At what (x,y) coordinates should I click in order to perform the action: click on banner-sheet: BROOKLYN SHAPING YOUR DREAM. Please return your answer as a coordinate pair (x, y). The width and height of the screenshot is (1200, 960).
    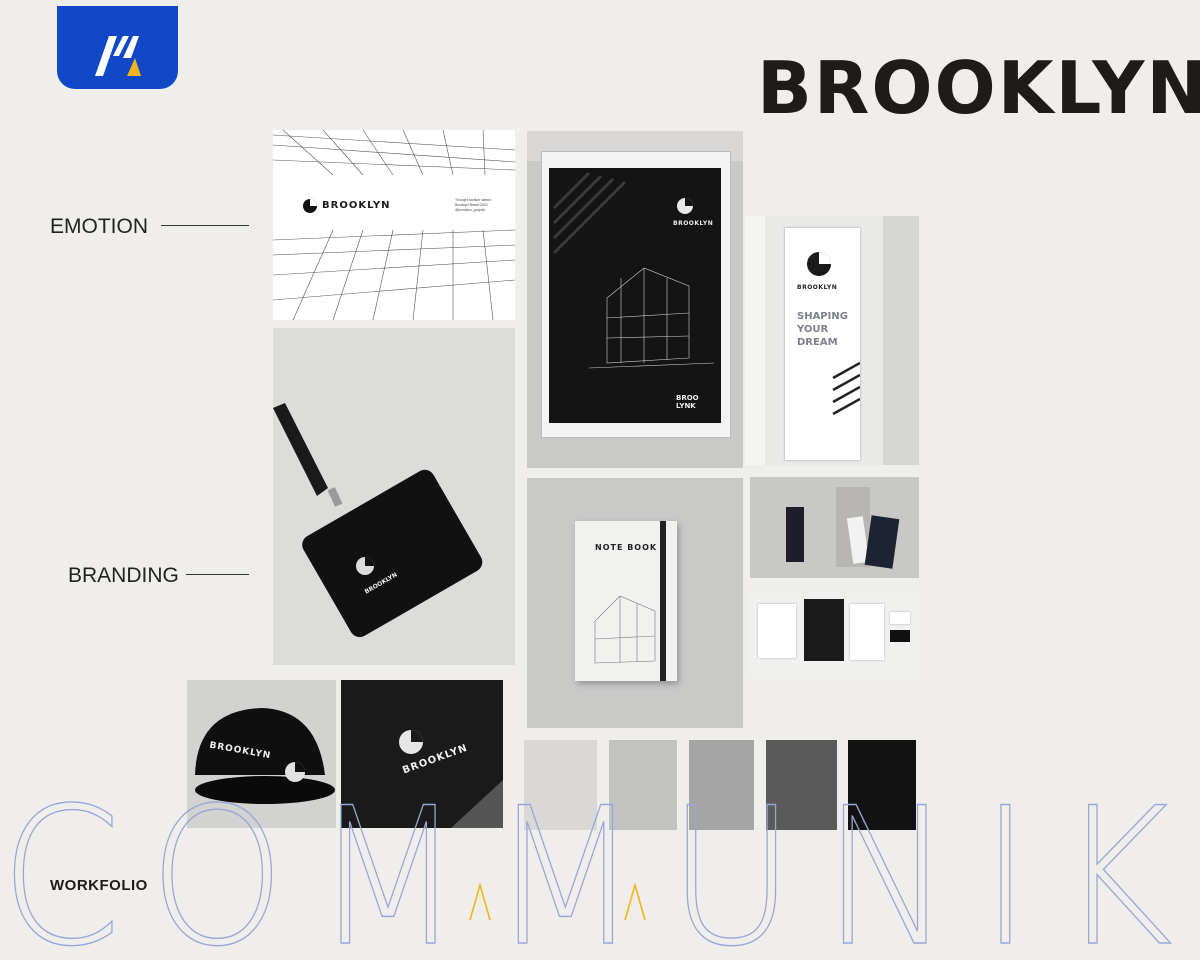
    Looking at the image, I should click on (823, 344).